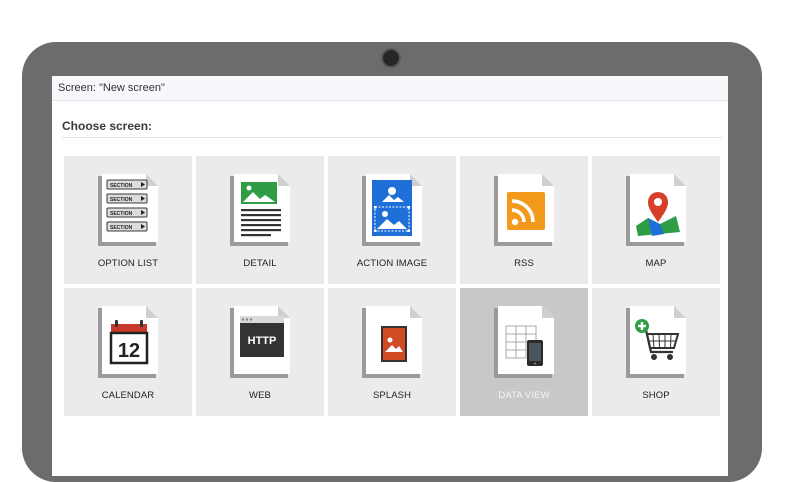 The width and height of the screenshot is (800, 482). I want to click on tile-detail: DETAIL, so click(260, 220).